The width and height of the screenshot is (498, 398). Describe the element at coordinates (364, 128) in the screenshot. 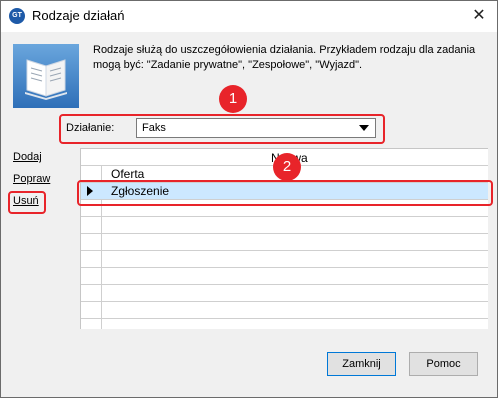

I see `chevron-down-icon` at that location.